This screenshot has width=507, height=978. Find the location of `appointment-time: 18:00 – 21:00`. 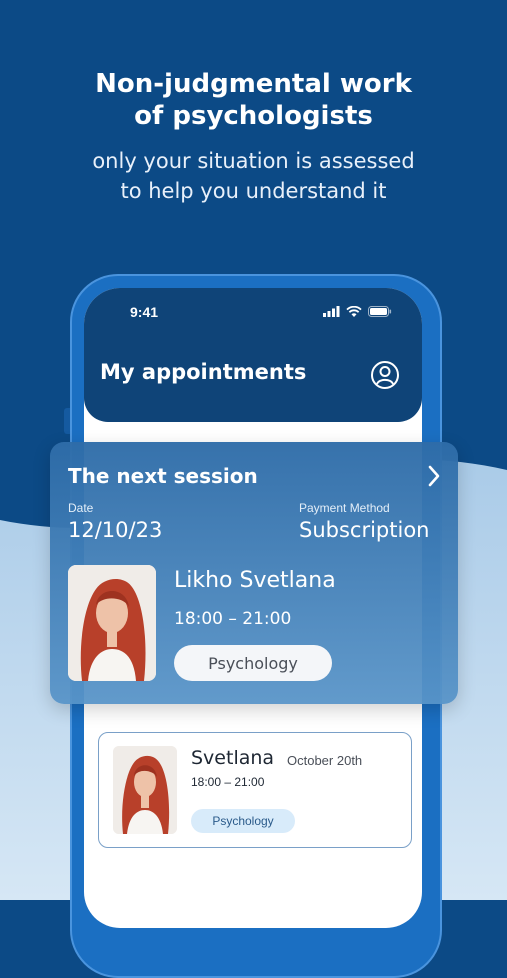

appointment-time: 18:00 – 21:00 is located at coordinates (228, 782).